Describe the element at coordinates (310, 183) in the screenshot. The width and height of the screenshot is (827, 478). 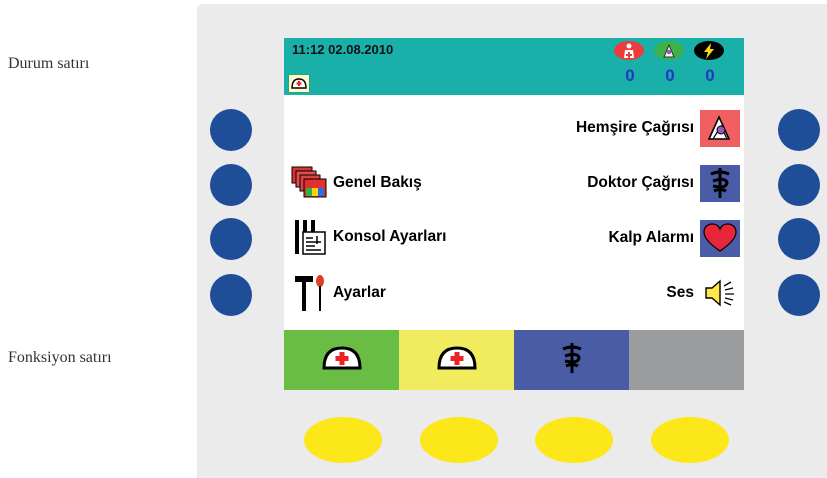
I see `overview-icon` at that location.